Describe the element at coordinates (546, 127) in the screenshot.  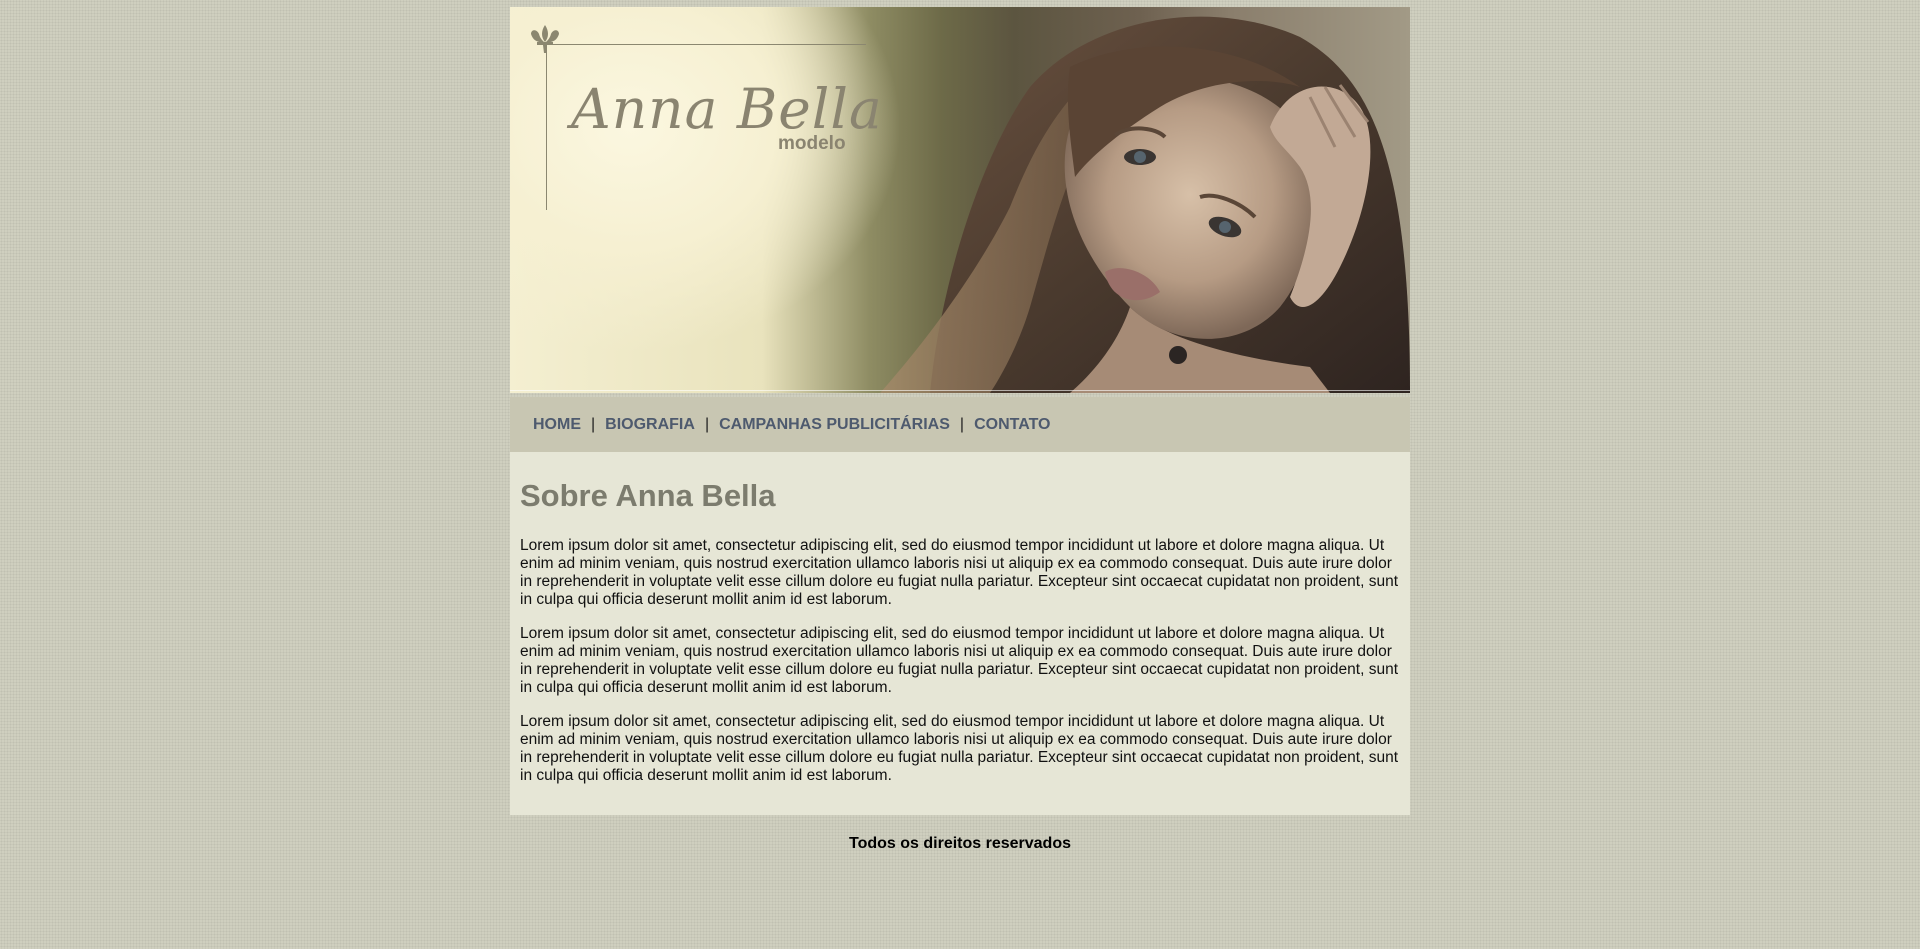
I see `logo-frame-left-line` at that location.